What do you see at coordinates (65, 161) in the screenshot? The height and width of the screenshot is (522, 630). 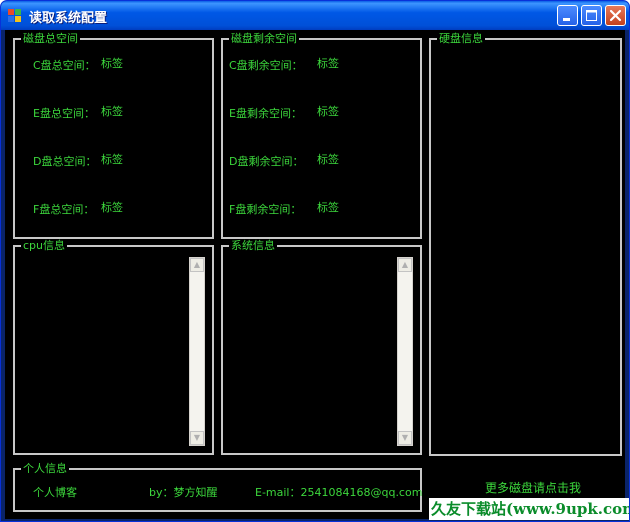 I see `d-total-label: D盘总空间：` at bounding box center [65, 161].